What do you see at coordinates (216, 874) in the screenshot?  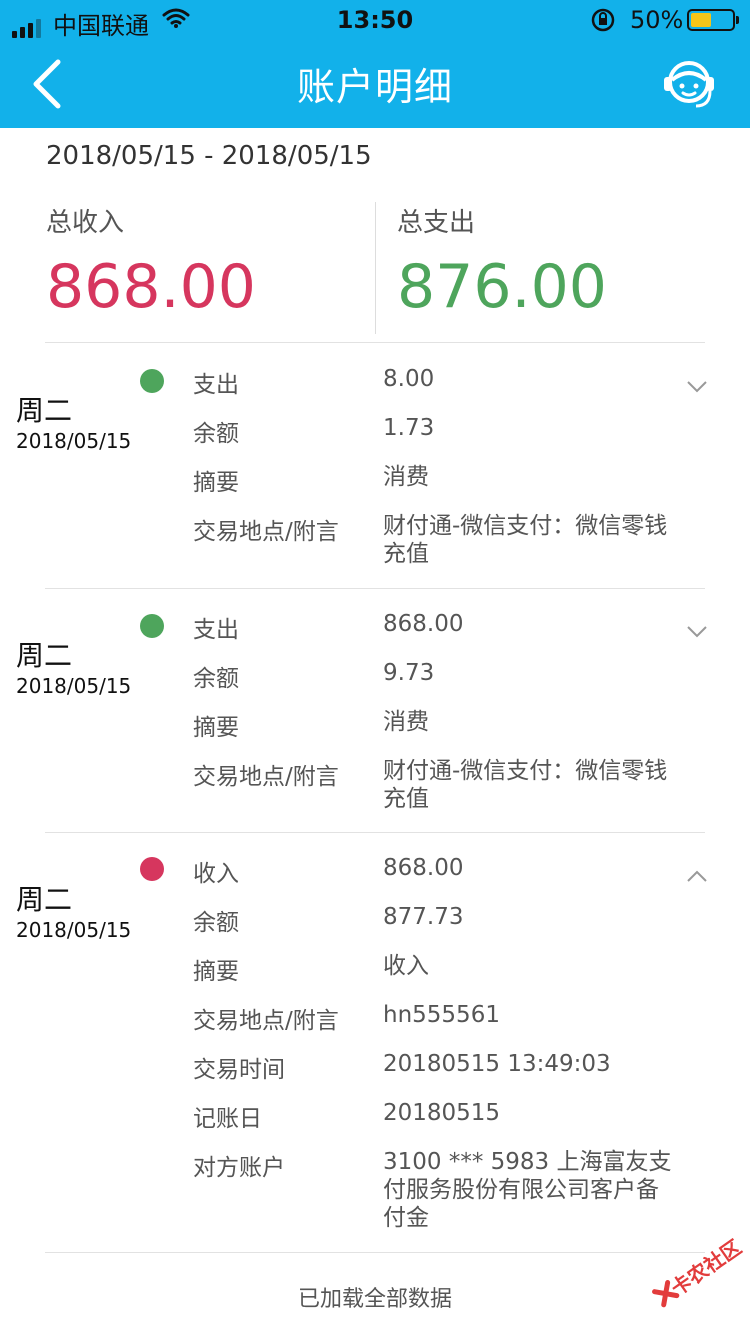 I see `row-label: 收入` at bounding box center [216, 874].